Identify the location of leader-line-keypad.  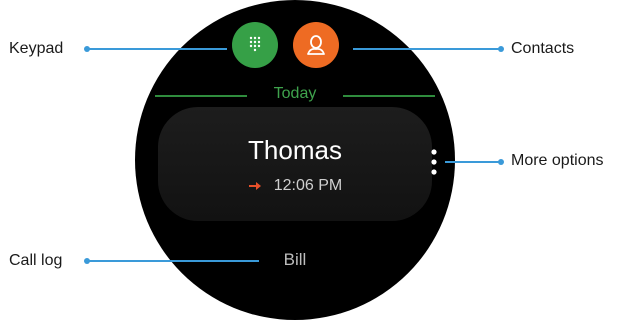
(157, 49).